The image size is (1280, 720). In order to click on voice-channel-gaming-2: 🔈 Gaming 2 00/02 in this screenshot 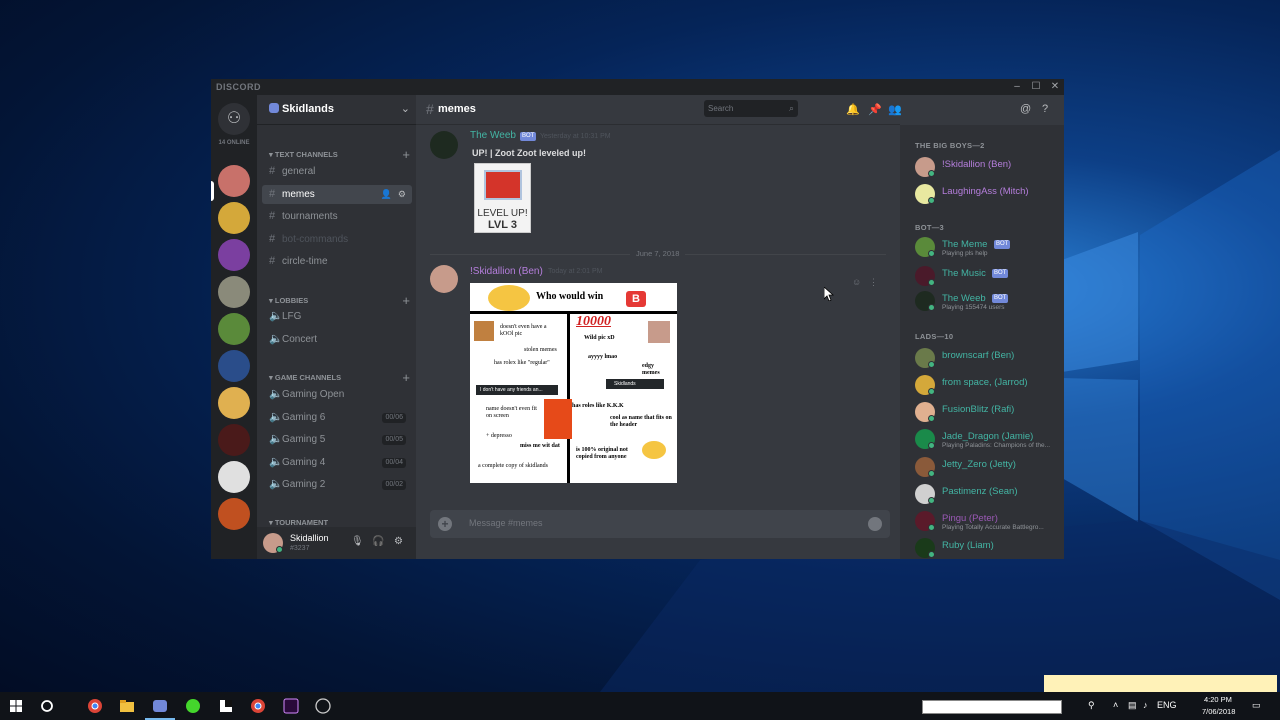, I will do `click(337, 484)`.